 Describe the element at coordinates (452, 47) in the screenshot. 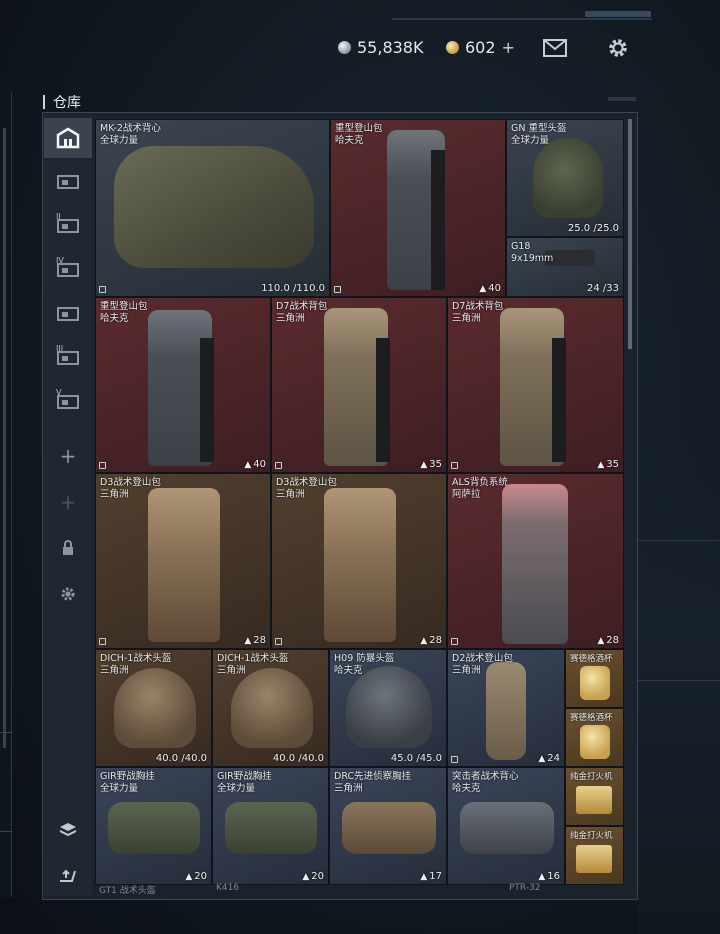

I see `gold-coin-icon` at that location.